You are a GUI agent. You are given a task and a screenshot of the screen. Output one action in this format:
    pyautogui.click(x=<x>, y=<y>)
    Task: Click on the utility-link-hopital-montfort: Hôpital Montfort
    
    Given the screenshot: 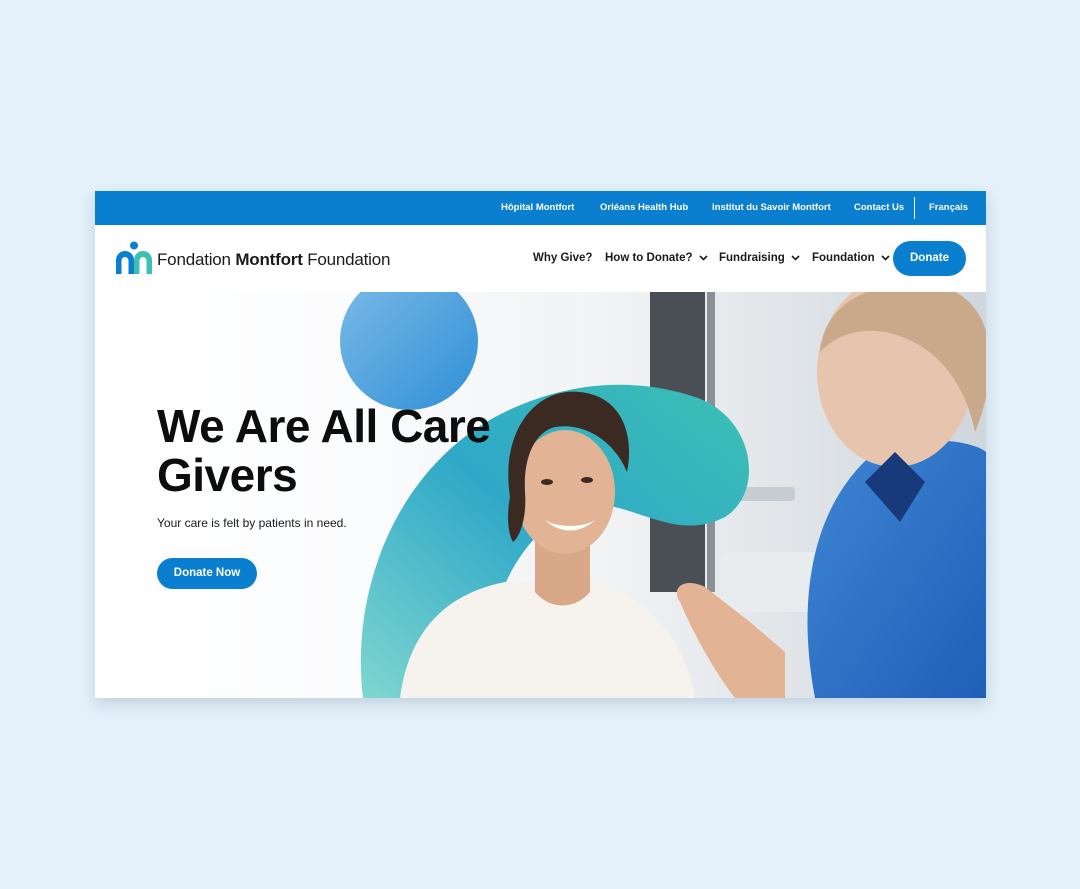 What is the action you would take?
    pyautogui.click(x=537, y=208)
    